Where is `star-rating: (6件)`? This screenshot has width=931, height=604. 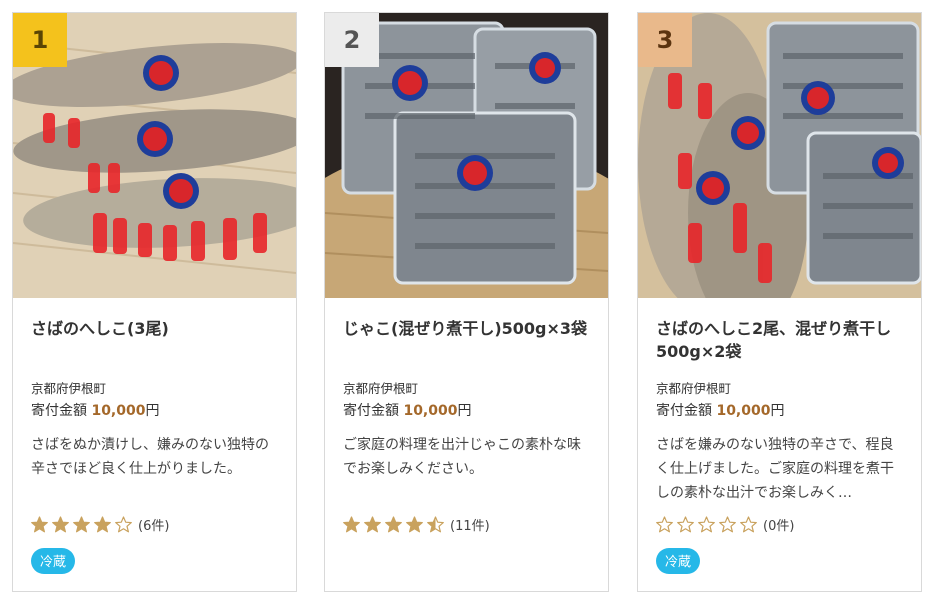
star-rating: (6件) is located at coordinates (100, 524).